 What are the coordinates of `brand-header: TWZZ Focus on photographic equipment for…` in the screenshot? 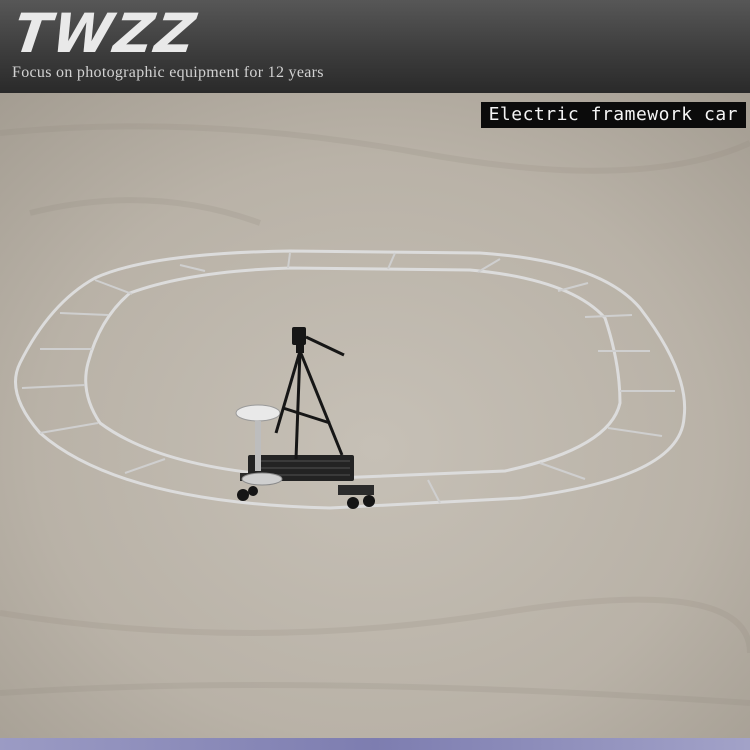 It's located at (375, 46).